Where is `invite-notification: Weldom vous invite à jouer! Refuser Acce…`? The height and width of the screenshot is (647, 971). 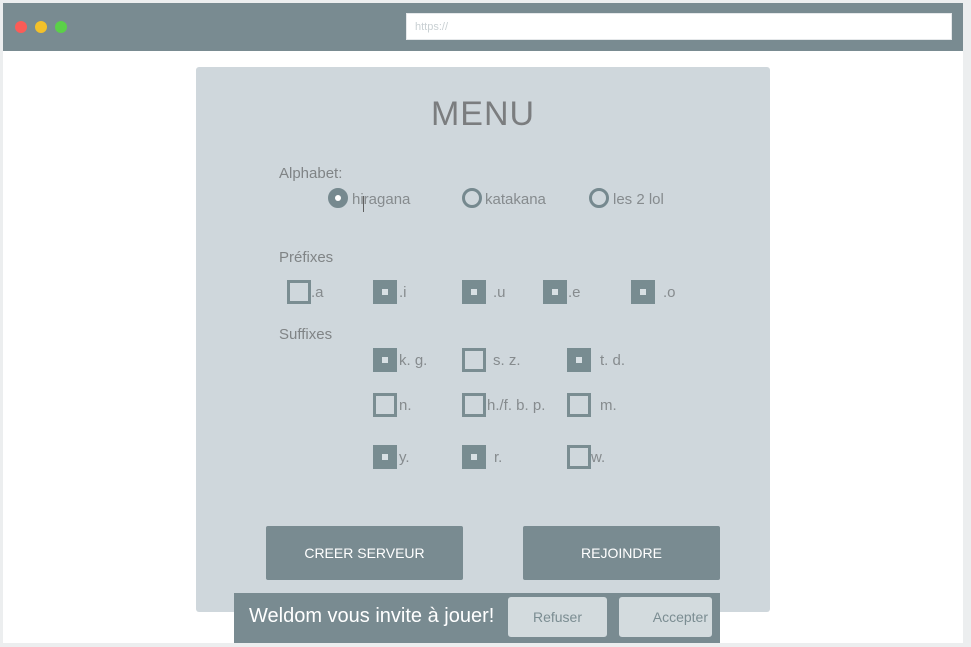
invite-notification: Weldom vous invite à jouer! Refuser Acce… is located at coordinates (477, 618).